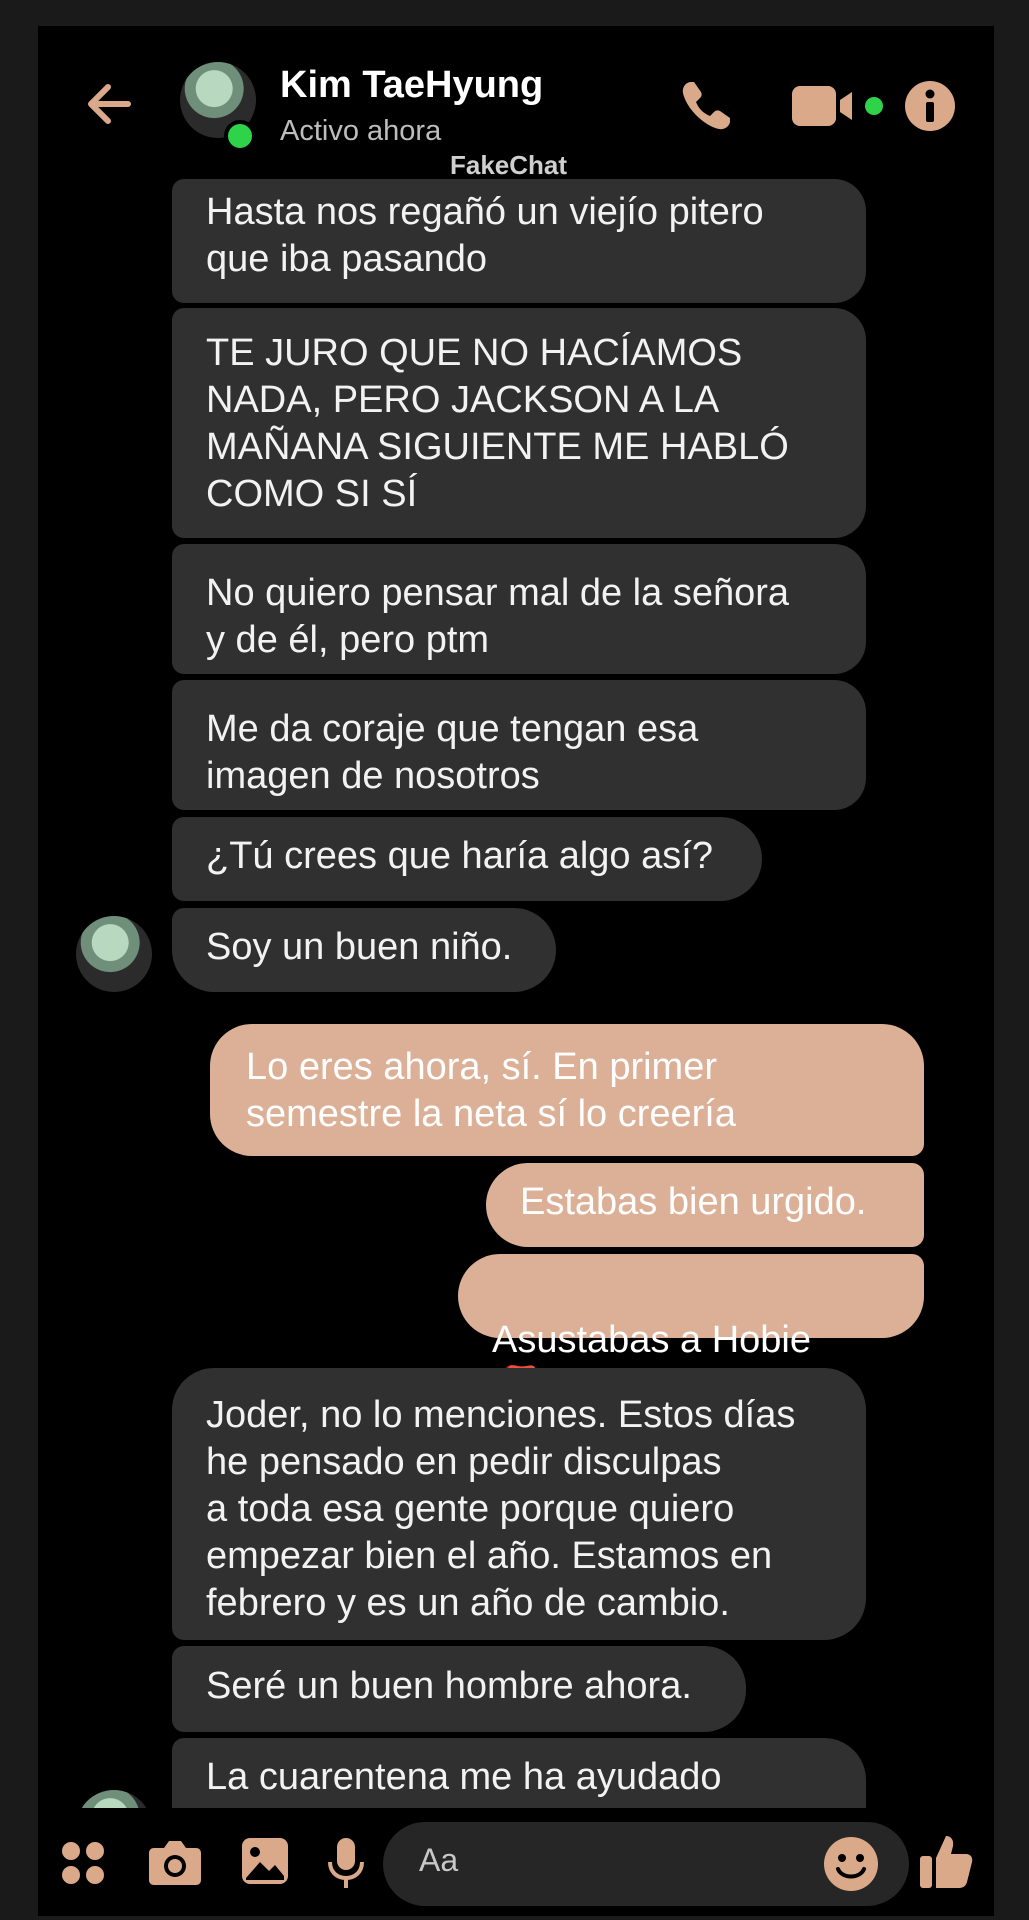 This screenshot has width=1029, height=1920. Describe the element at coordinates (411, 85) in the screenshot. I see `contact-name: Kim TaeHyung` at that location.